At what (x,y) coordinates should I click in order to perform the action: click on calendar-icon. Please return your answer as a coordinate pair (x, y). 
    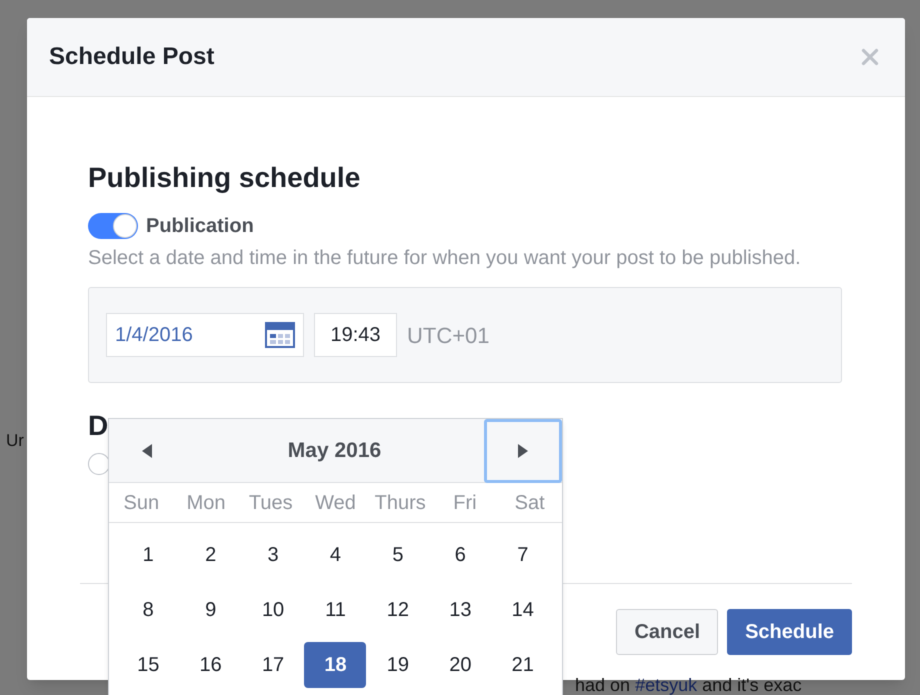
    Looking at the image, I should click on (280, 335).